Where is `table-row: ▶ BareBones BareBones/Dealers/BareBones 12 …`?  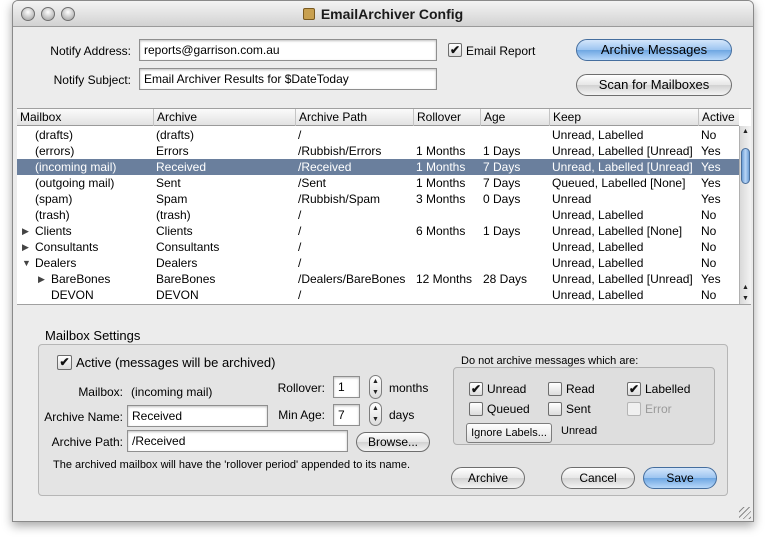
table-row: ▶ BareBones BareBones/Dealers/BareBones 12 … is located at coordinates (378, 279).